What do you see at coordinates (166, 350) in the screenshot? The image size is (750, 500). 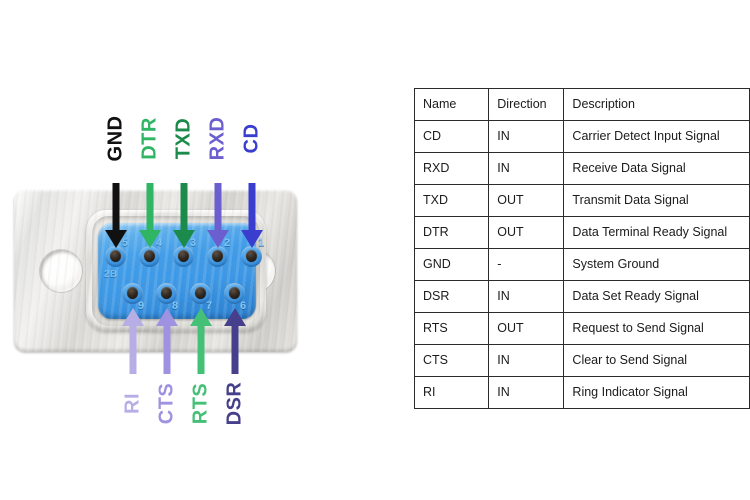 I see `arrow-shaft-cts` at bounding box center [166, 350].